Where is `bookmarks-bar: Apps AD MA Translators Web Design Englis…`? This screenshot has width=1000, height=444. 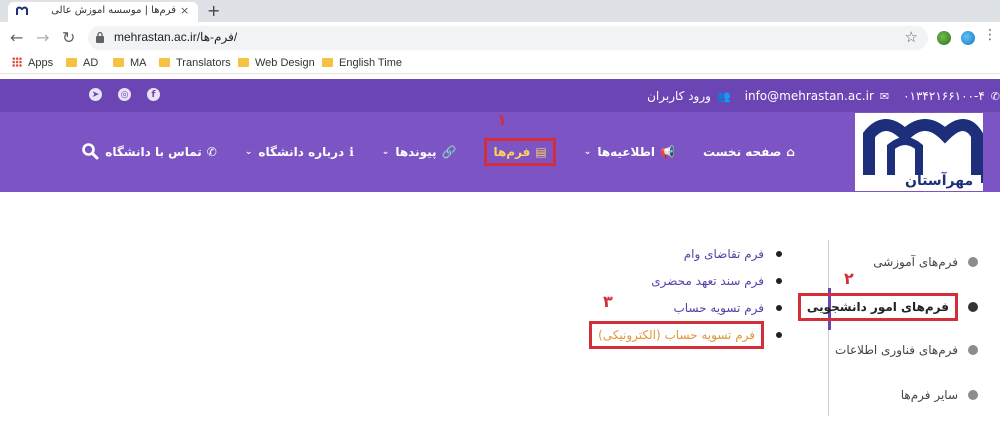 bookmarks-bar: Apps AD MA Translators Web Design Englis… is located at coordinates (500, 64).